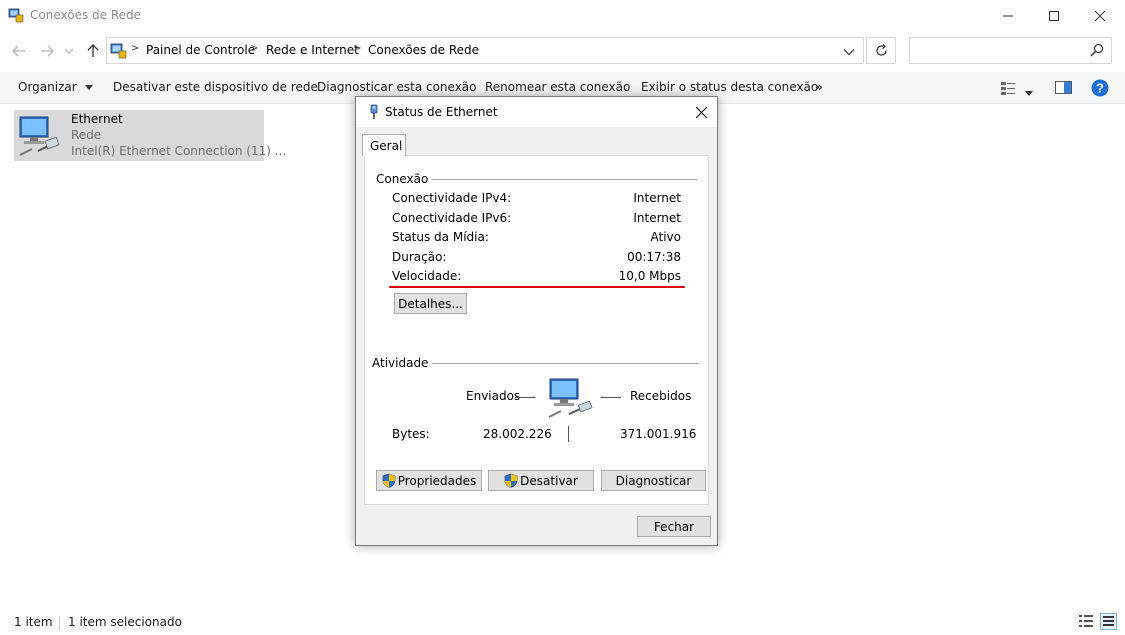 The width and height of the screenshot is (1125, 635). I want to click on address-history-dropdown, so click(849, 51).